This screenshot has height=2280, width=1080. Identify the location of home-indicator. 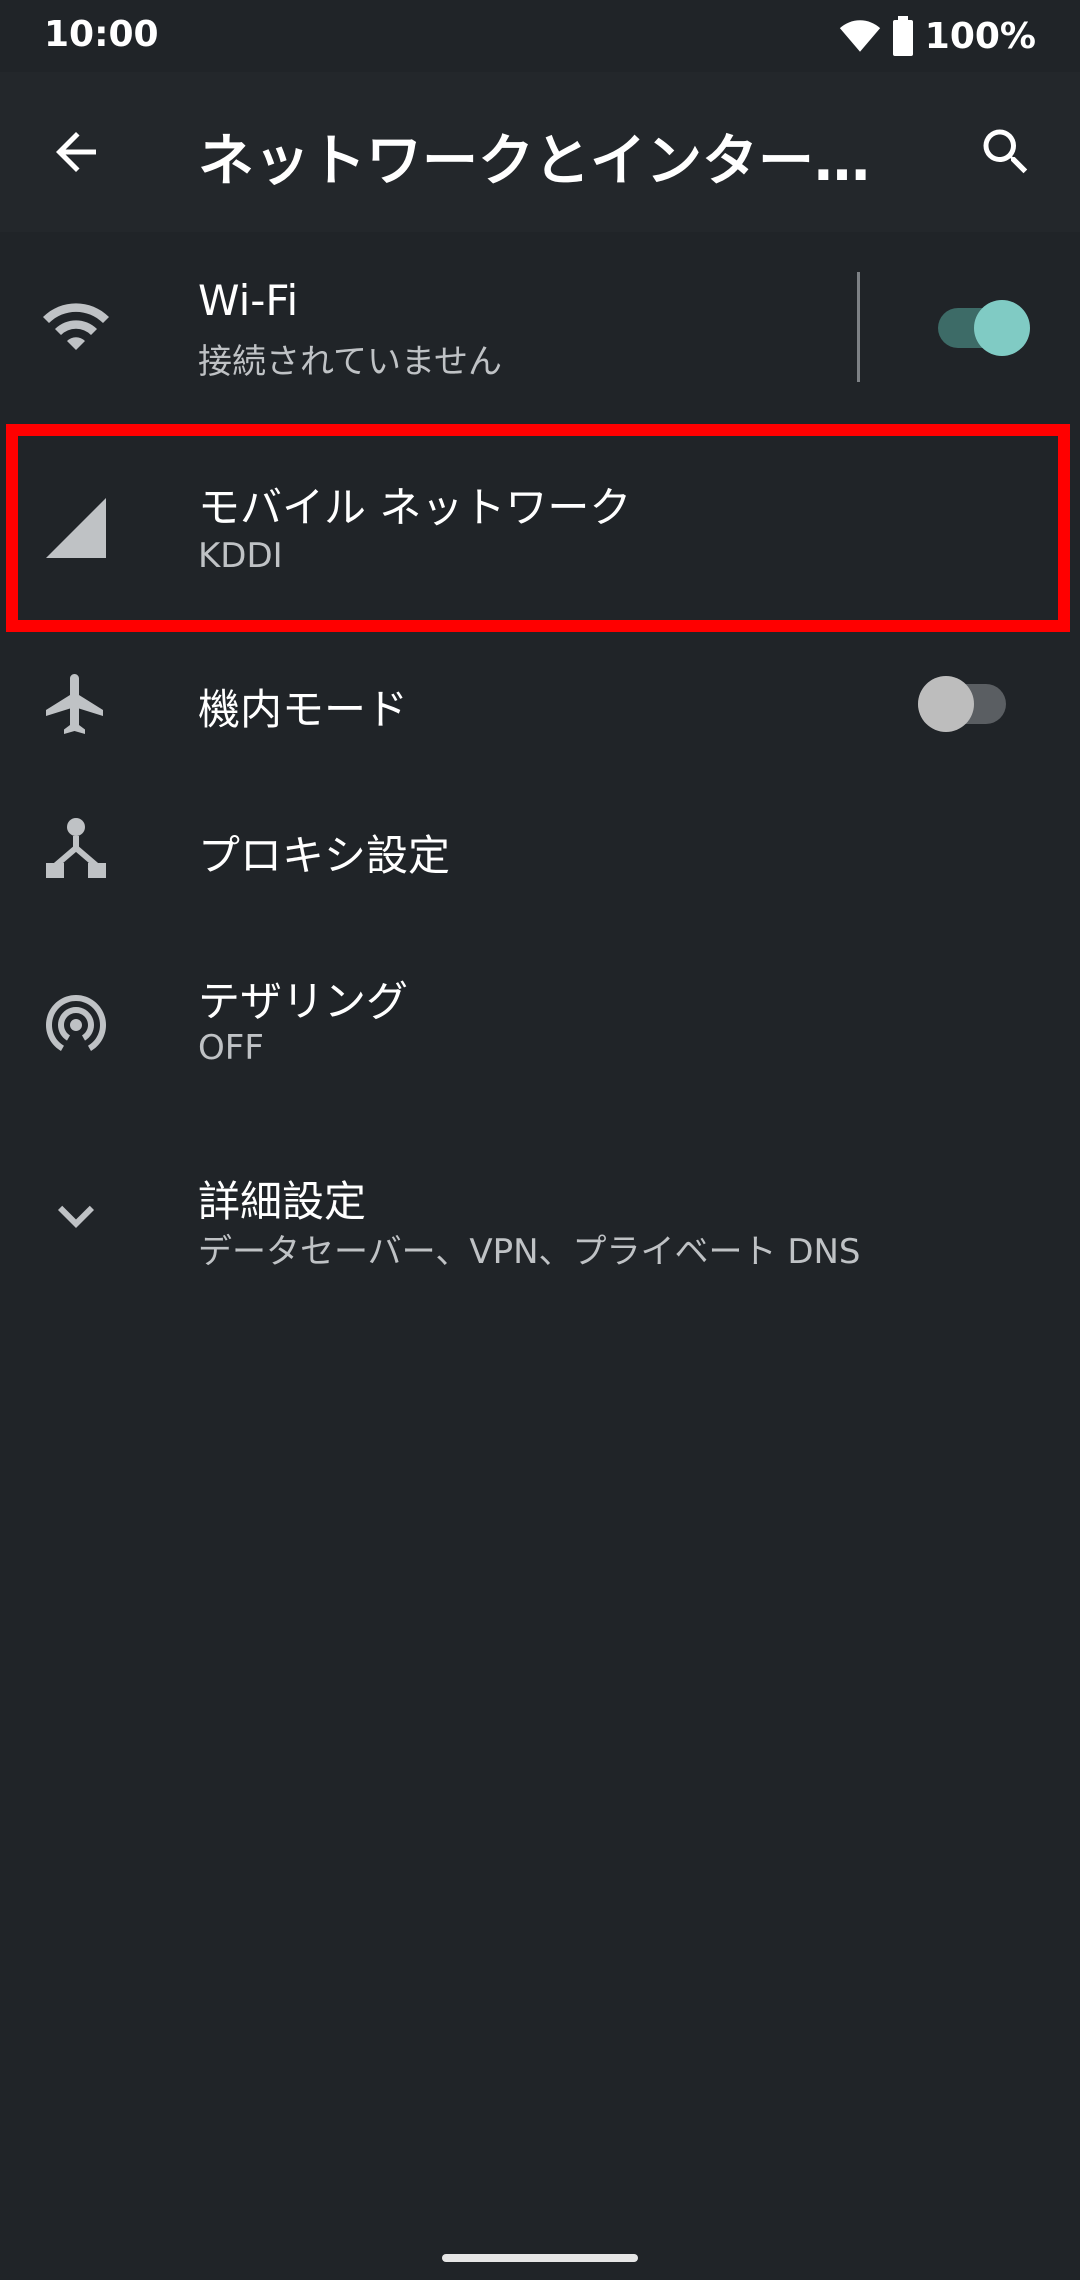
(540, 2258).